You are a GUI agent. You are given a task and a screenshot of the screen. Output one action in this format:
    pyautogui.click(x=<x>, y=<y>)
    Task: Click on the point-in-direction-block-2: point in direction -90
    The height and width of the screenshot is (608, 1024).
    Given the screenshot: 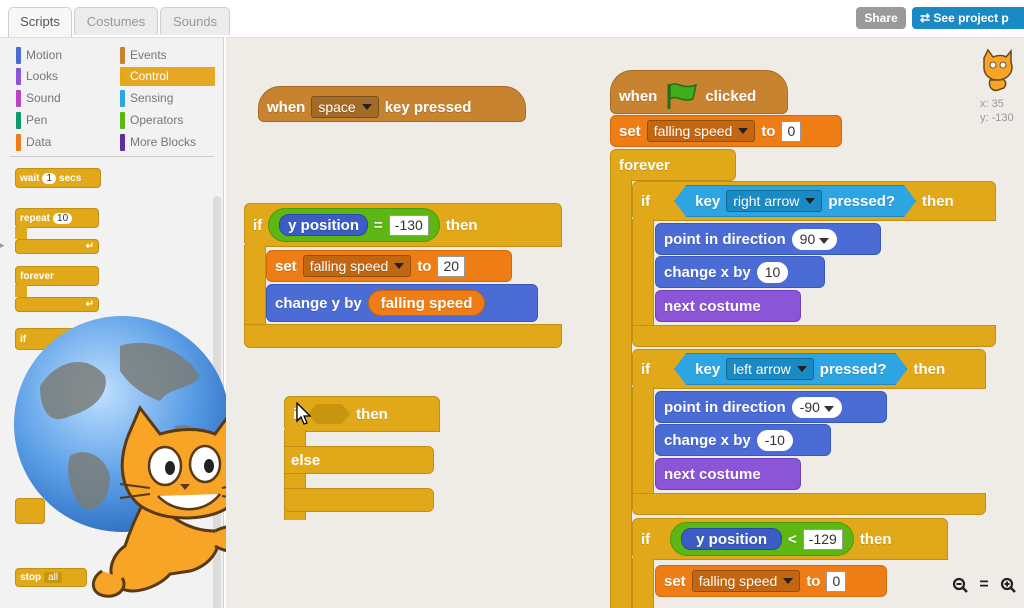 What is the action you would take?
    pyautogui.click(x=771, y=407)
    